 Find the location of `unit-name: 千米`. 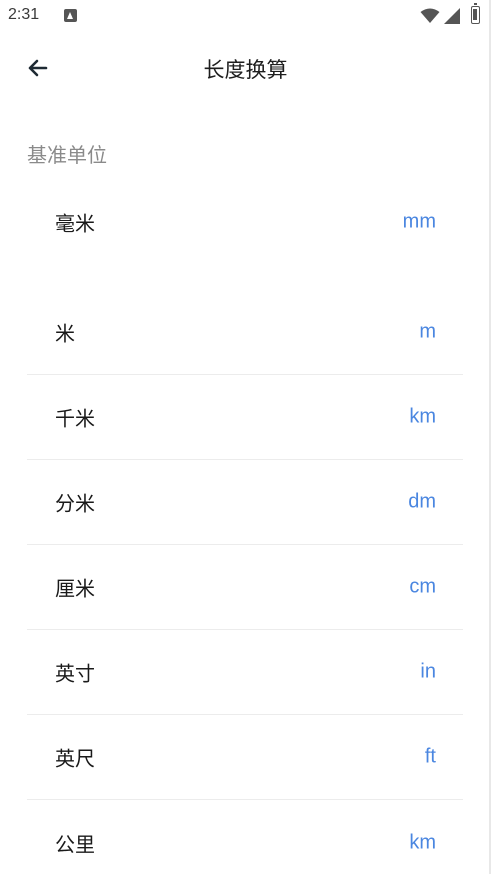

unit-name: 千米 is located at coordinates (75, 418).